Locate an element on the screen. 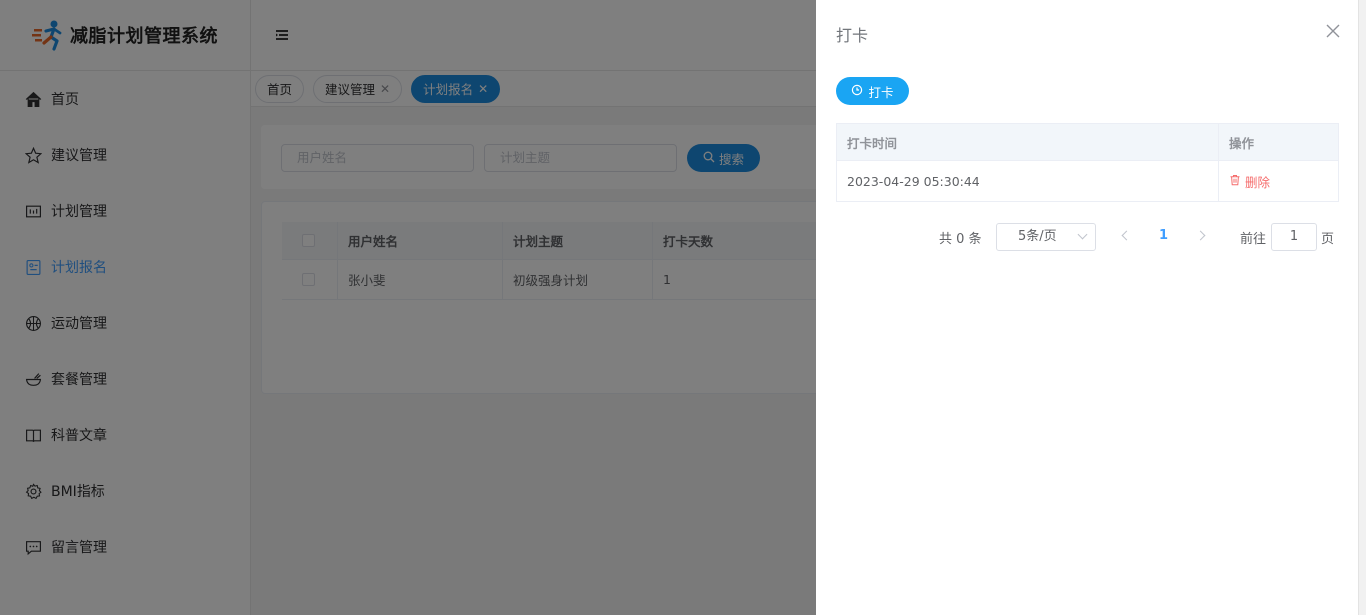  pagination: 共 0 条 5条/页 1 前往 1 页 is located at coordinates (1087, 237).